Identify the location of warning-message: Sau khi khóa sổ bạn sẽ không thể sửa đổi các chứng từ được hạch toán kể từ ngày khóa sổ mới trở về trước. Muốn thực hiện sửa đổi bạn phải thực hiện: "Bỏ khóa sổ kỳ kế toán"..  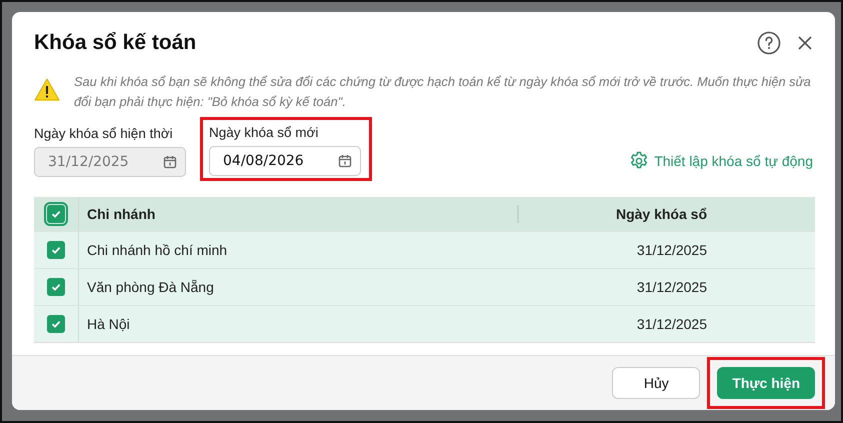
(443, 92).